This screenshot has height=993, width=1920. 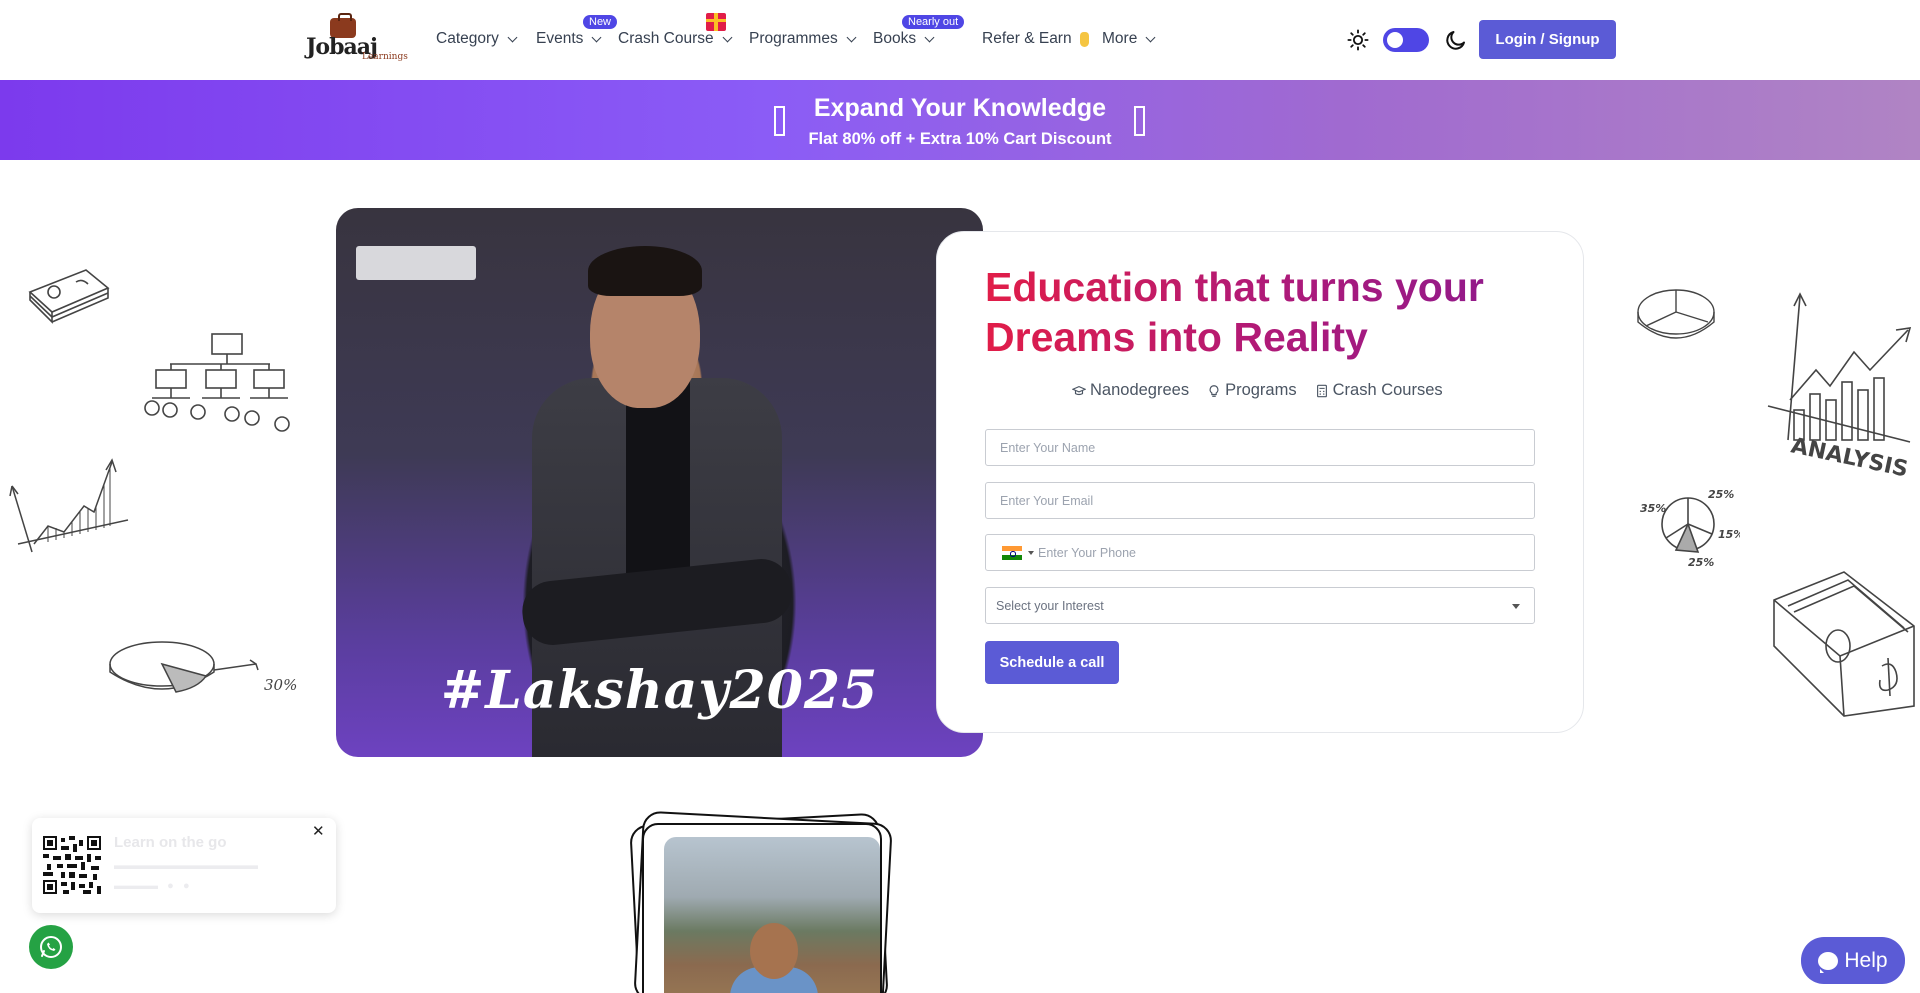 I want to click on nearly-out-badge: Nearly out, so click(x=933, y=22).